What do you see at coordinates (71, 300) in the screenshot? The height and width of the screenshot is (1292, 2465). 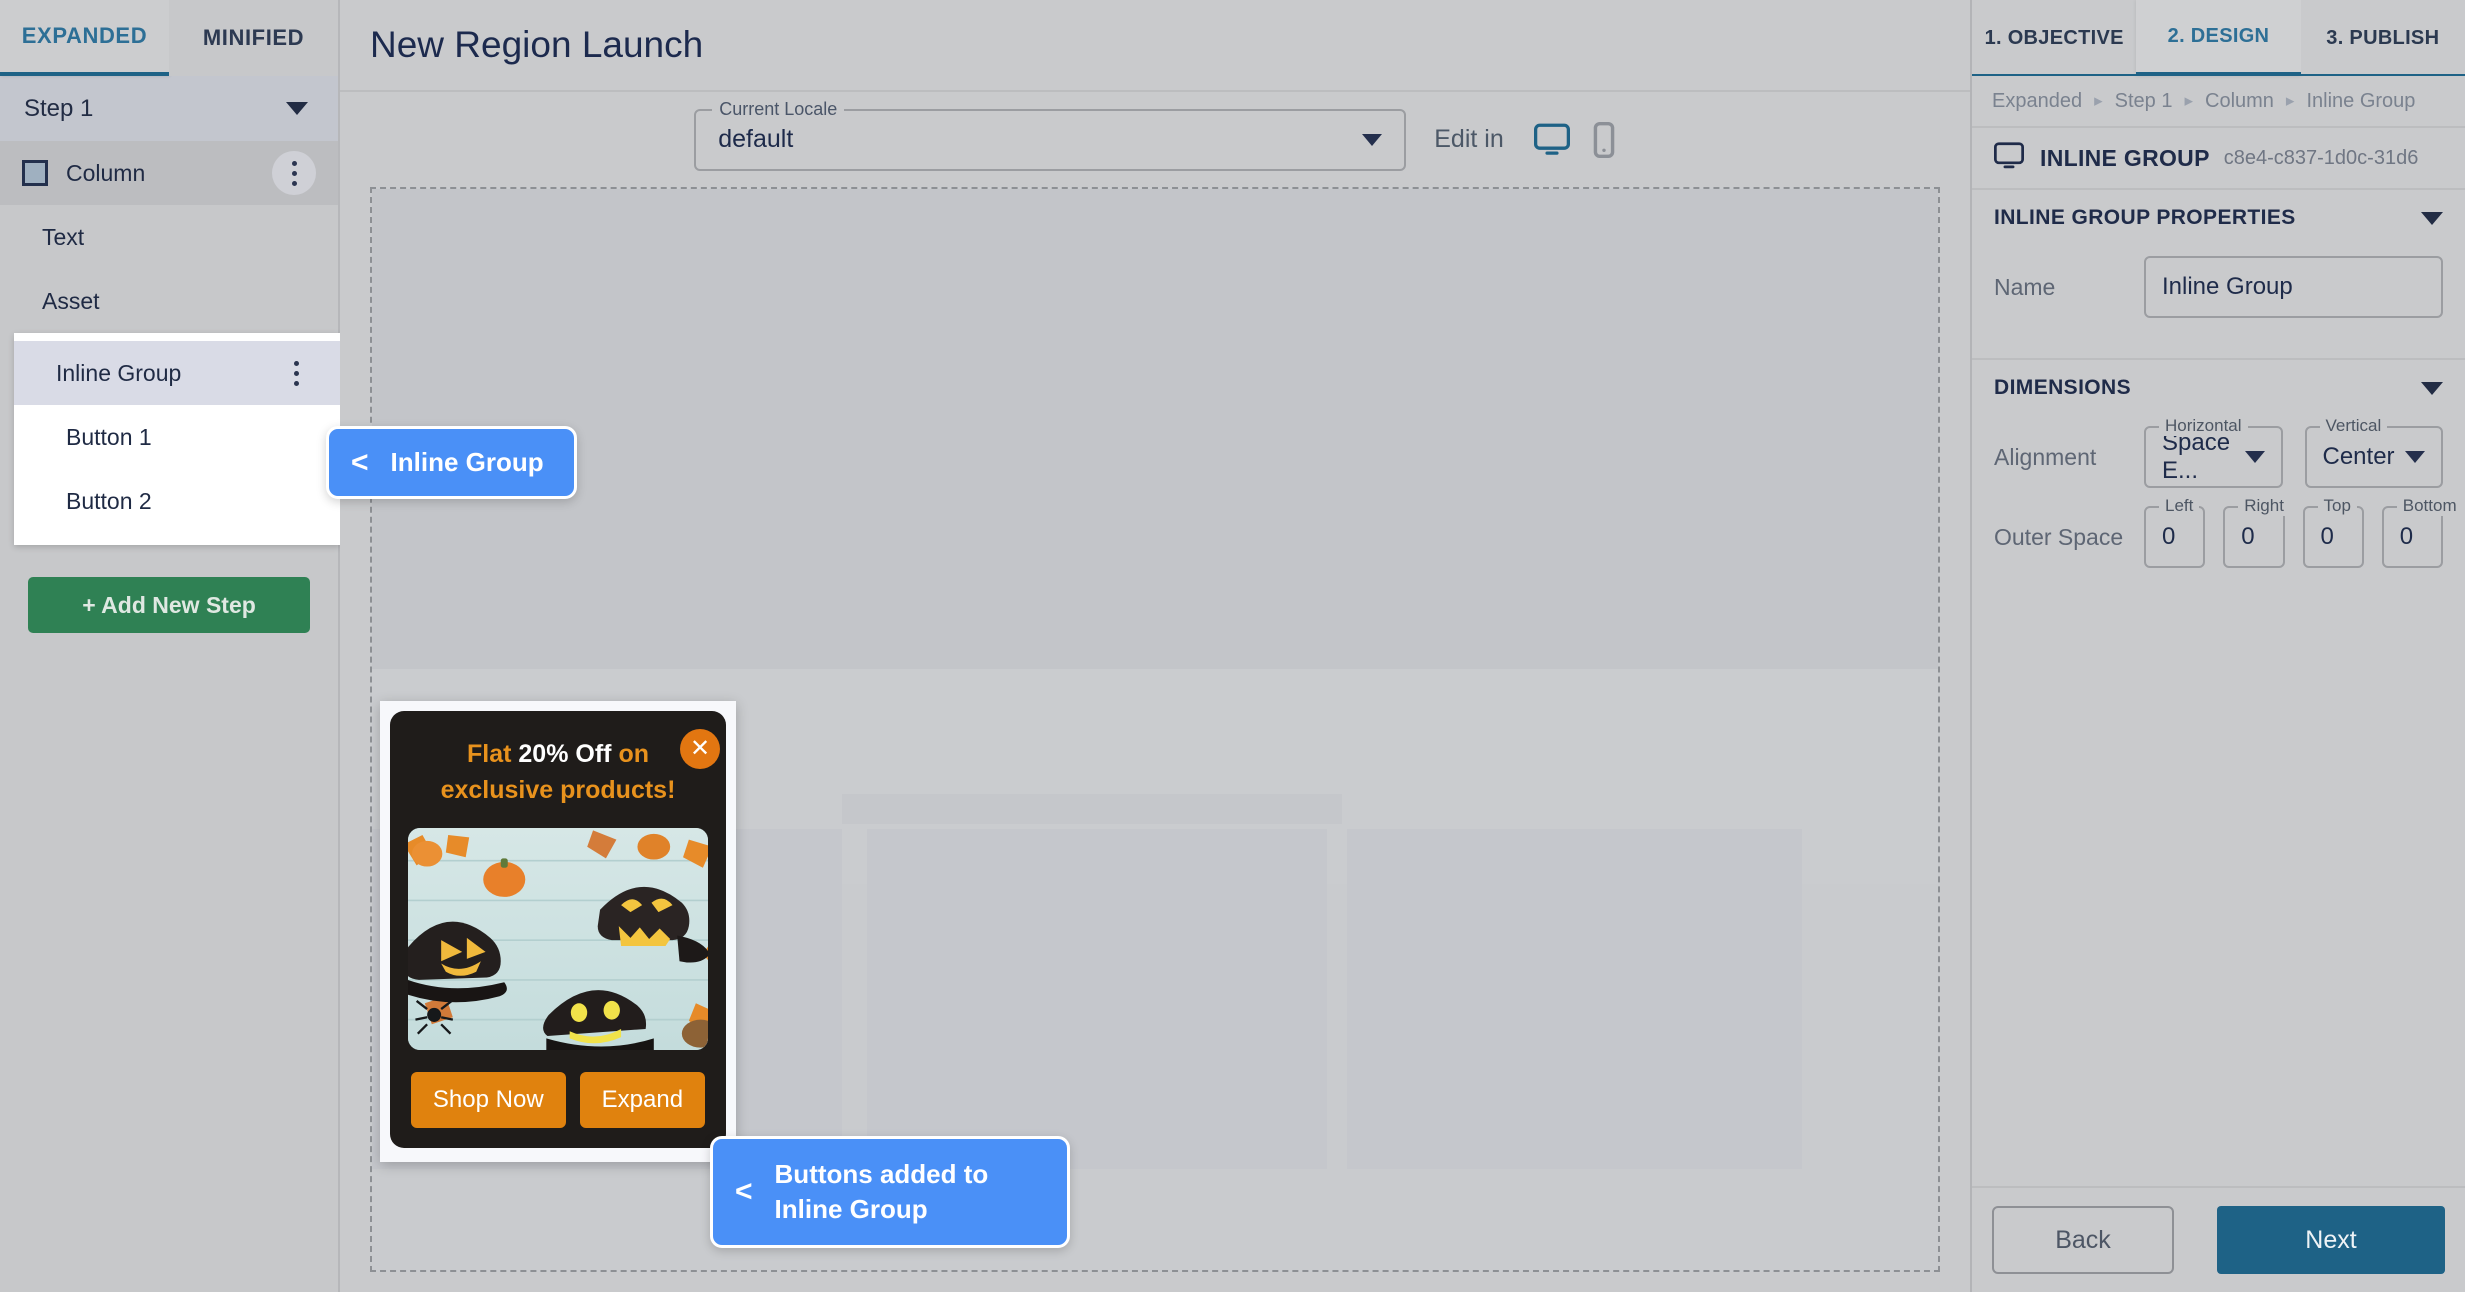 I see `tree-item-asset-label: Asset` at bounding box center [71, 300].